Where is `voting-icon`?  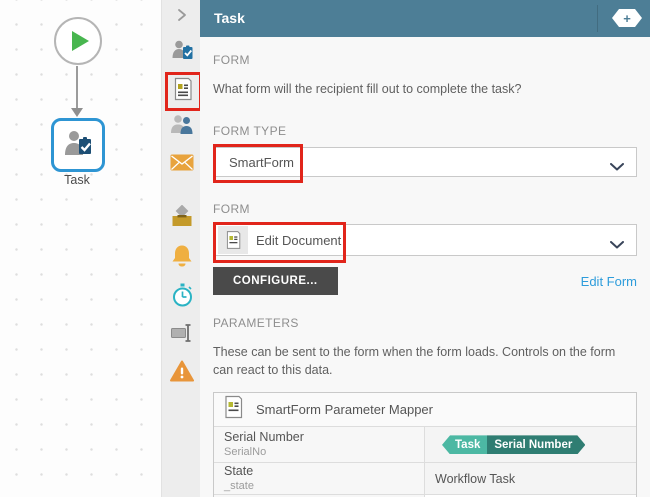 voting-icon is located at coordinates (182, 216).